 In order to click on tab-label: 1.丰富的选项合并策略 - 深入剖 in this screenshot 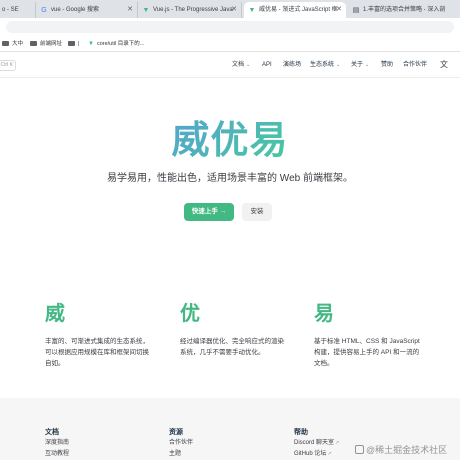, I will do `click(404, 10)`.